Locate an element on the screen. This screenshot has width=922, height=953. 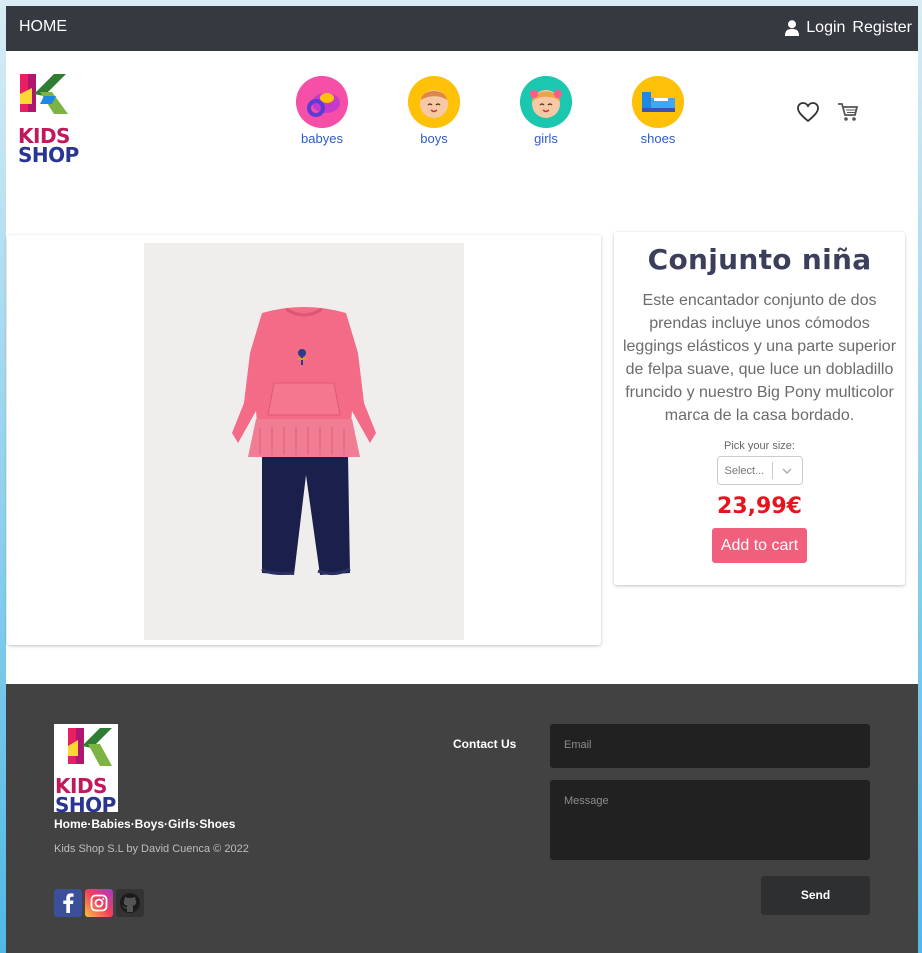
pacifier-icon is located at coordinates (322, 102).